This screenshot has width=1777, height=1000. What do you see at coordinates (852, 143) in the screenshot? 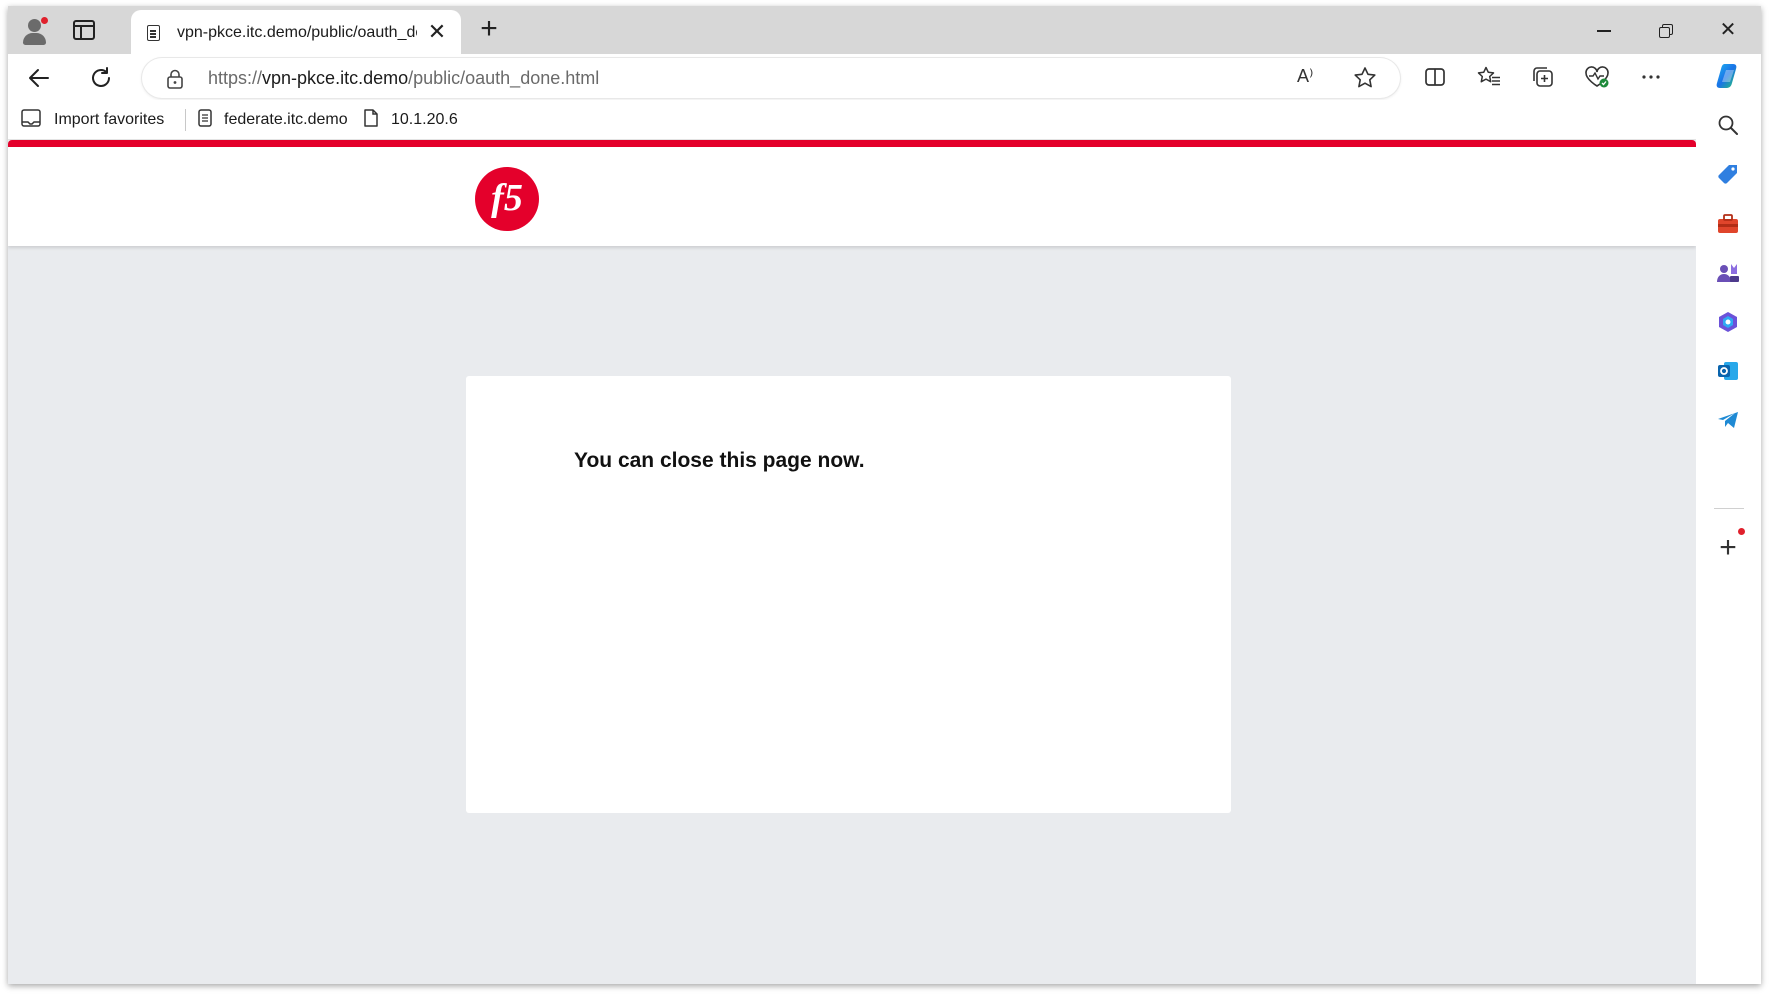
I see `brand-accent-bar` at bounding box center [852, 143].